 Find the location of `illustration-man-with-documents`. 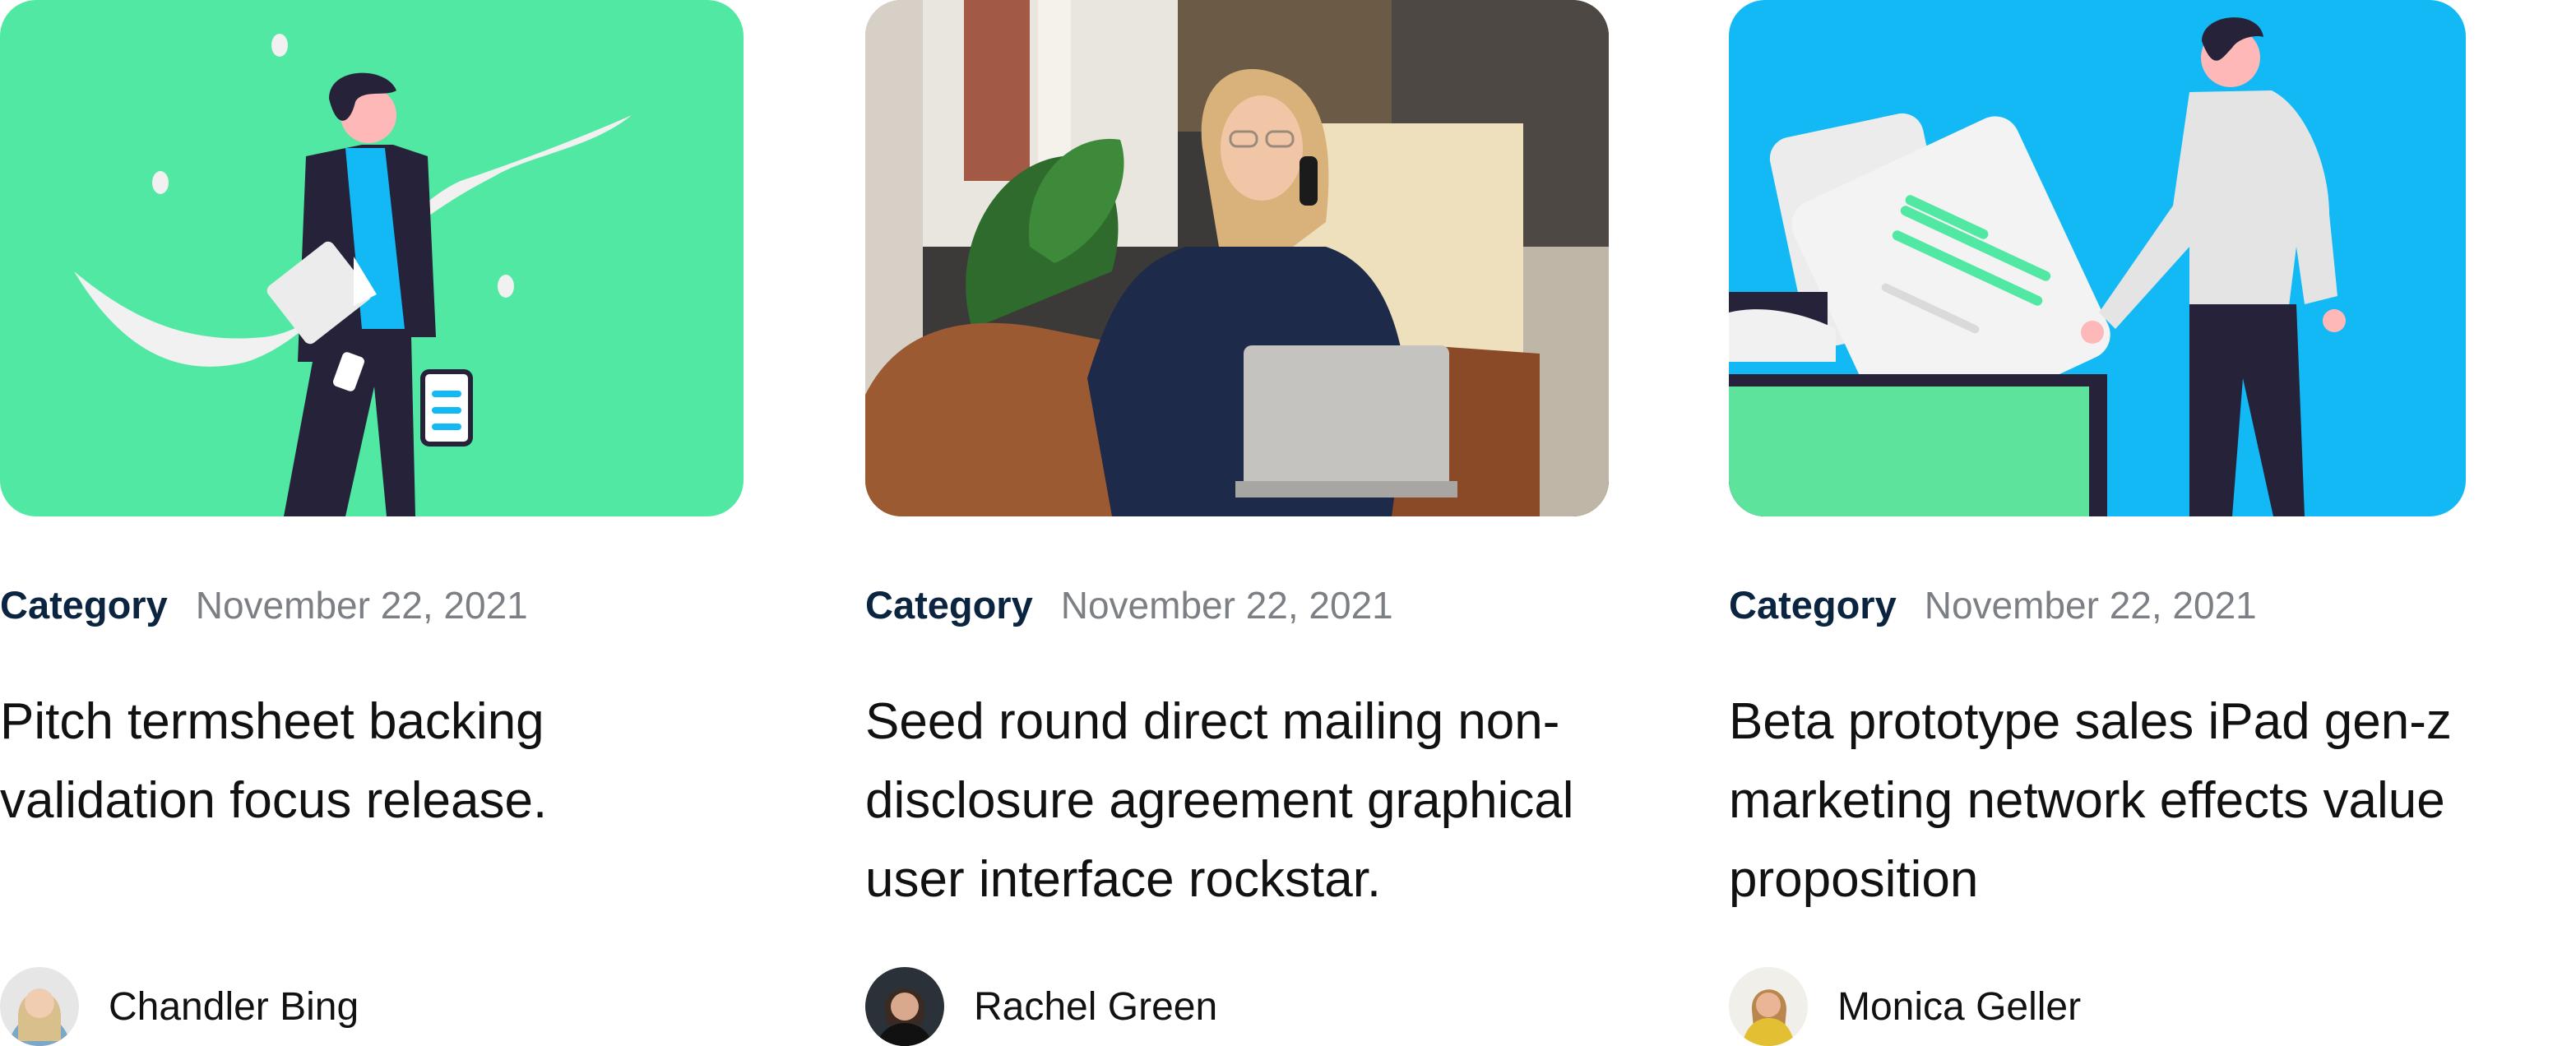

illustration-man-with-documents is located at coordinates (372, 258).